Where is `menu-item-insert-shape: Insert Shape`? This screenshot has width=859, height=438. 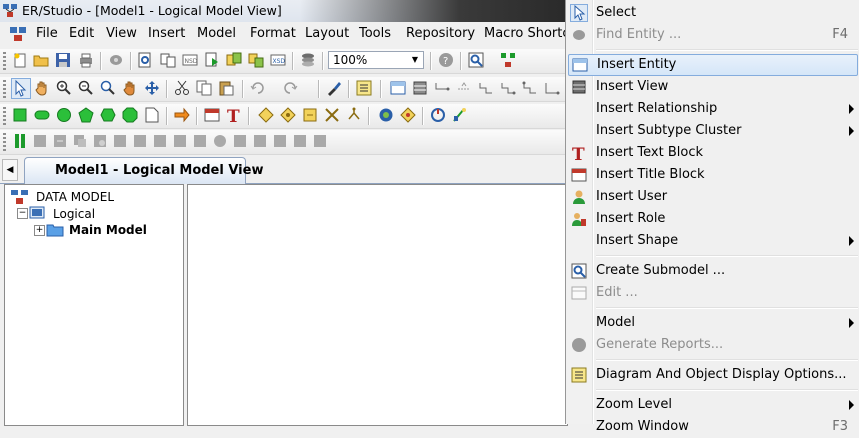 menu-item-insert-shape: Insert Shape is located at coordinates (713, 241).